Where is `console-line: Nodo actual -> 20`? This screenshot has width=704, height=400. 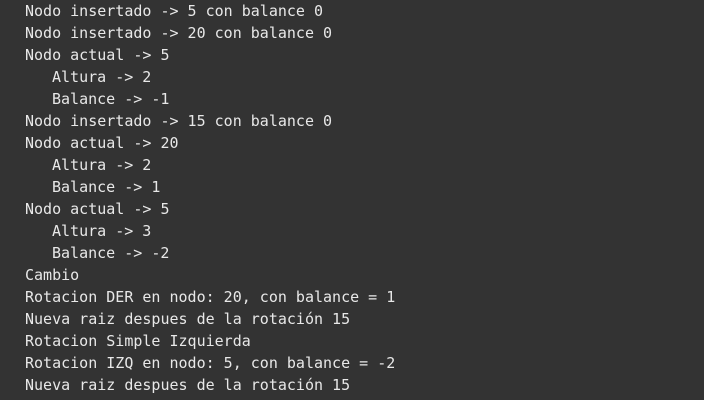 console-line: Nodo actual -> 20 is located at coordinates (102, 143).